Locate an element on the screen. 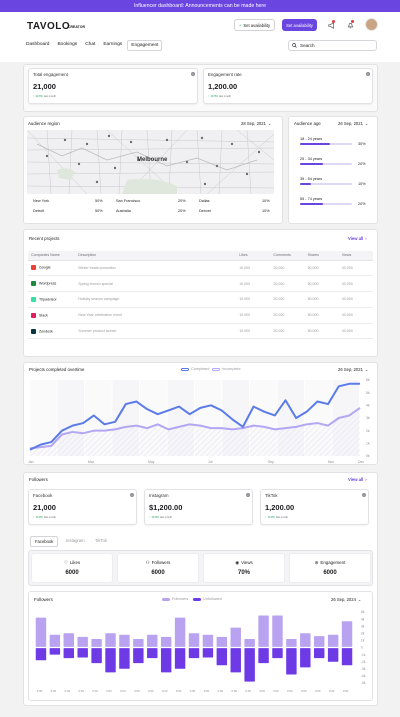 This screenshot has width=400, height=717. audience-map: Melbourne is located at coordinates (150, 162).